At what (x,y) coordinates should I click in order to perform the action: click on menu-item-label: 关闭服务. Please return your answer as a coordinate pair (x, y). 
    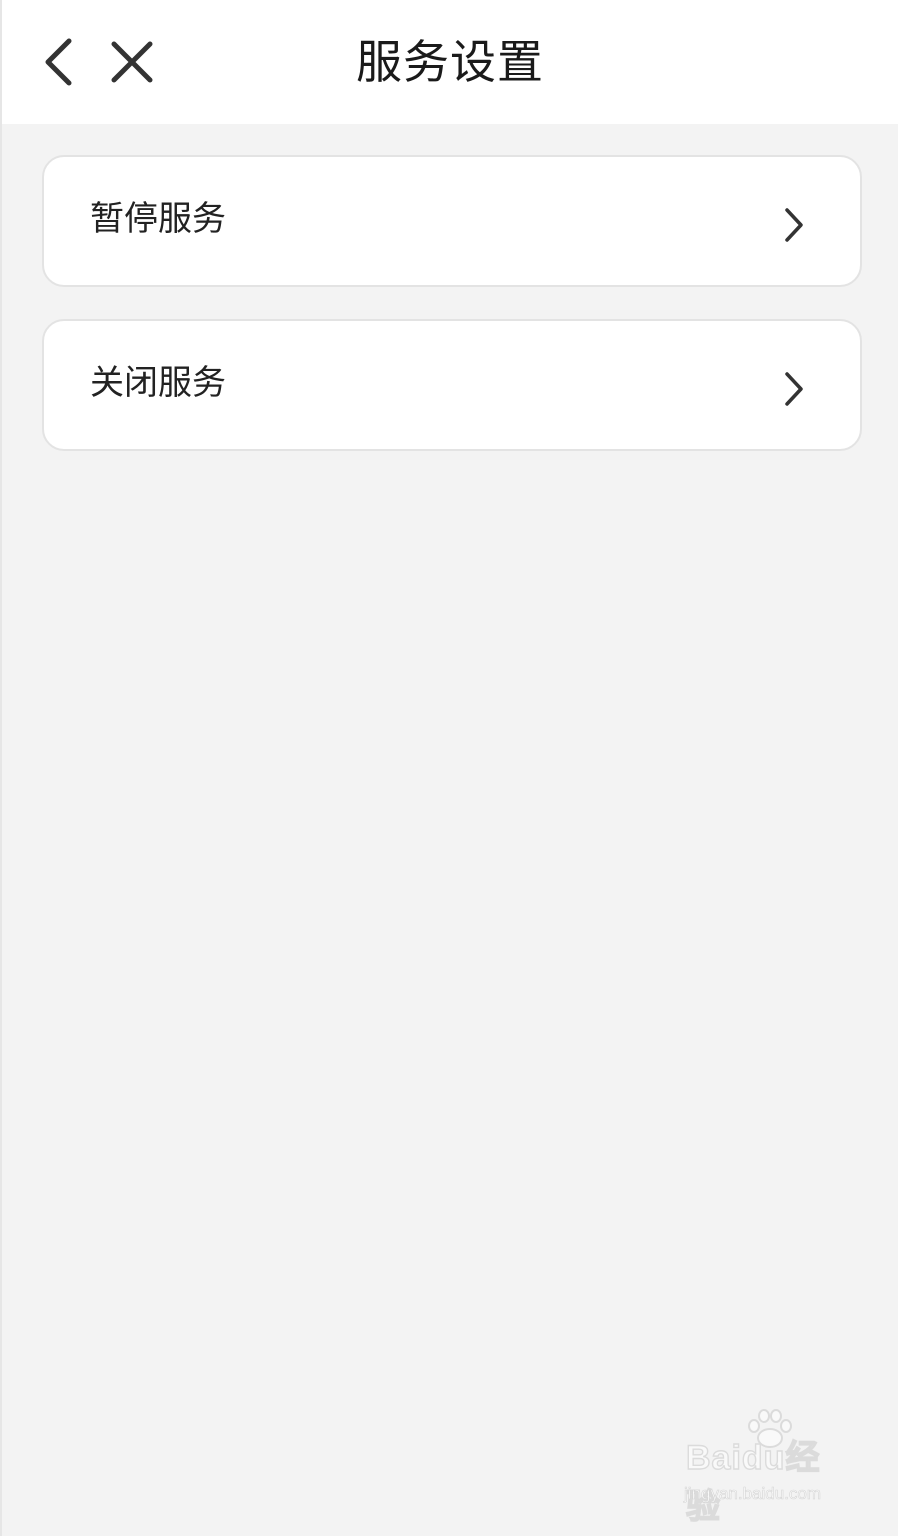
    Looking at the image, I should click on (158, 383).